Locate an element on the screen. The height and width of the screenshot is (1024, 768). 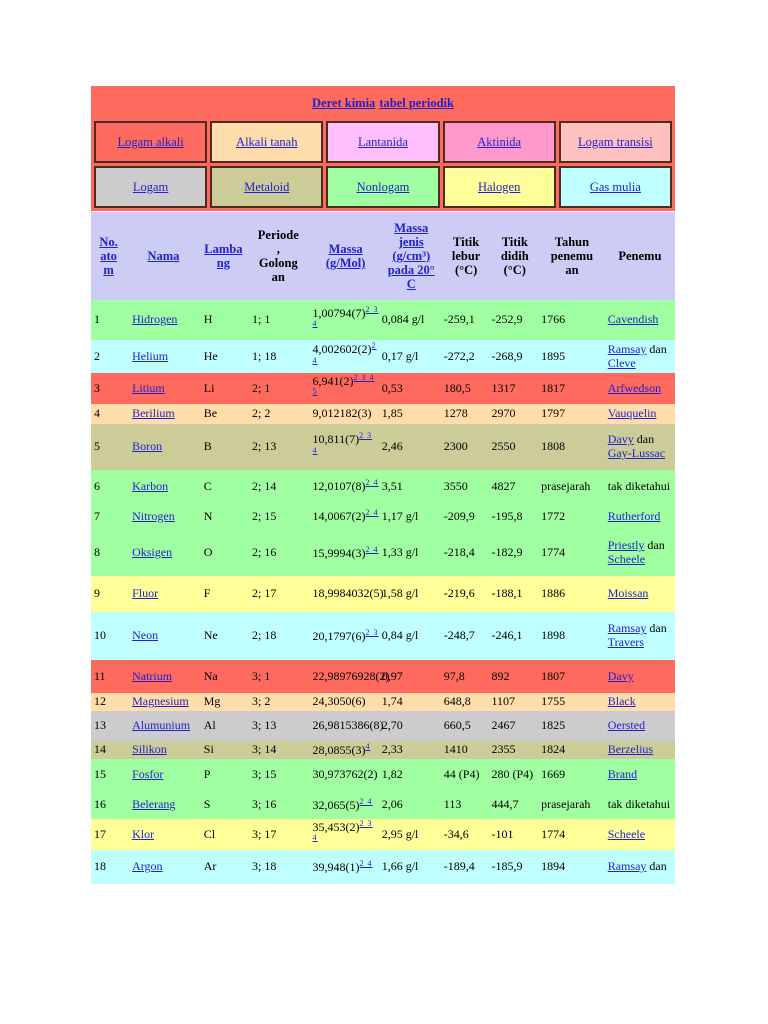
legend-cell-alkali-tanah: Alkali tanah is located at coordinates (267, 142).